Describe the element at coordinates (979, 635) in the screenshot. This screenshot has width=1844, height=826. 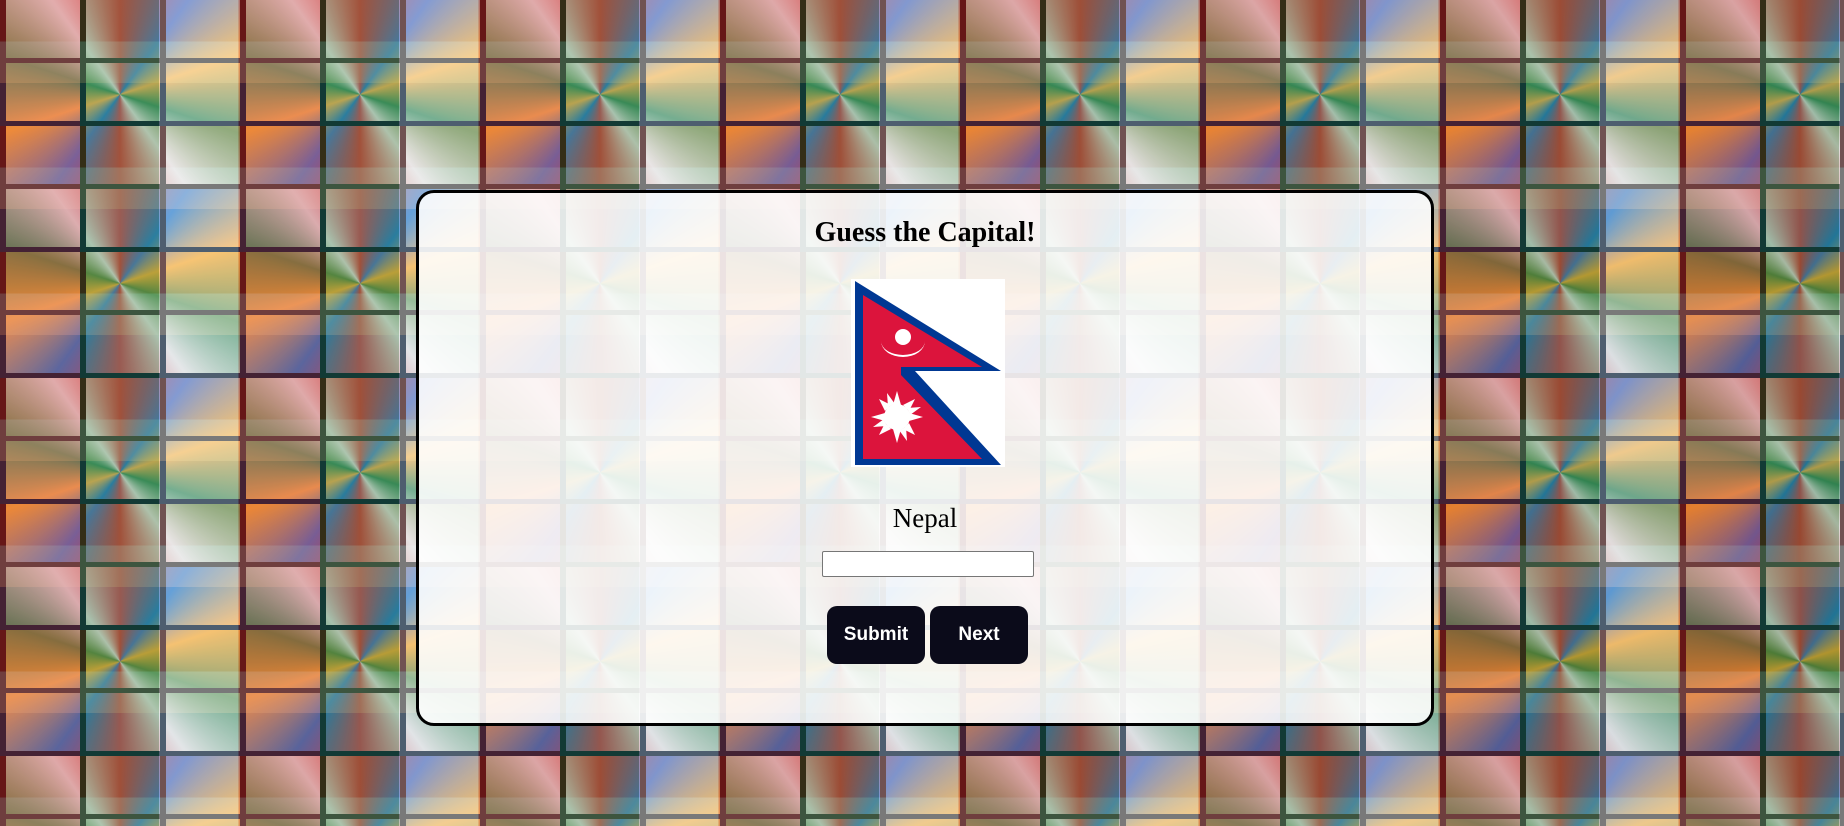
I see `next-button: Next` at that location.